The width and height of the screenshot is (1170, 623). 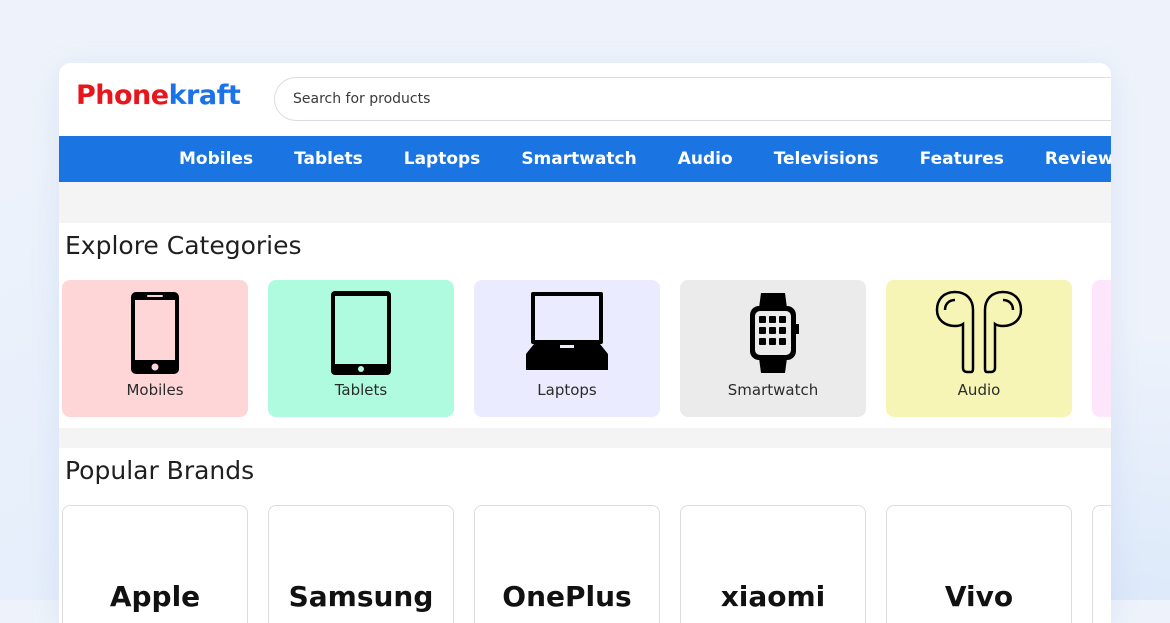 What do you see at coordinates (361, 596) in the screenshot?
I see `brand-name: Samsung` at bounding box center [361, 596].